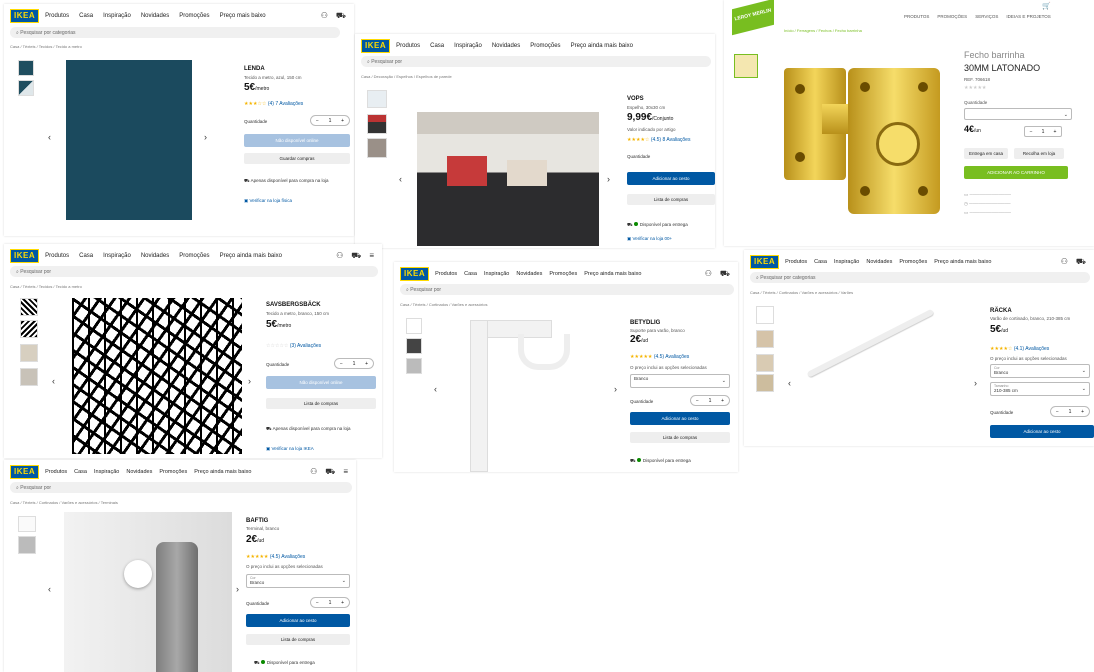  What do you see at coordinates (273, 104) in the screenshot?
I see `rating: ★★★☆☆ (4) 7 Avaliações` at bounding box center [273, 104].